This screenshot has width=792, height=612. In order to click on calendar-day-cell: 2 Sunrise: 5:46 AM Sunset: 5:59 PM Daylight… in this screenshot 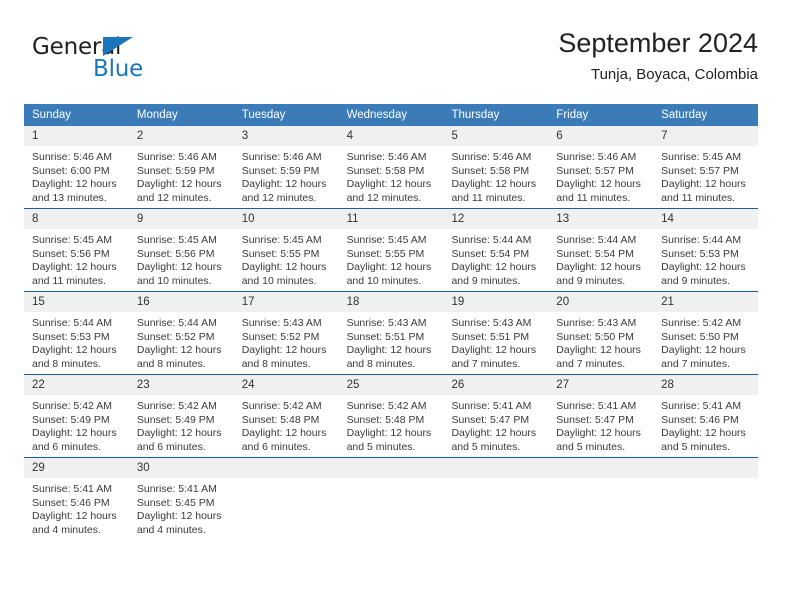, I will do `click(181, 167)`.